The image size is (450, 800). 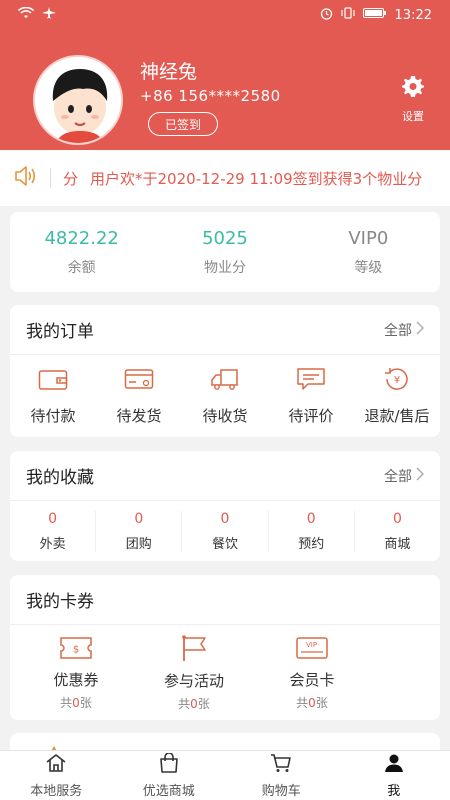 I want to click on stat-property-points: 5025 物业分, so click(x=224, y=252).